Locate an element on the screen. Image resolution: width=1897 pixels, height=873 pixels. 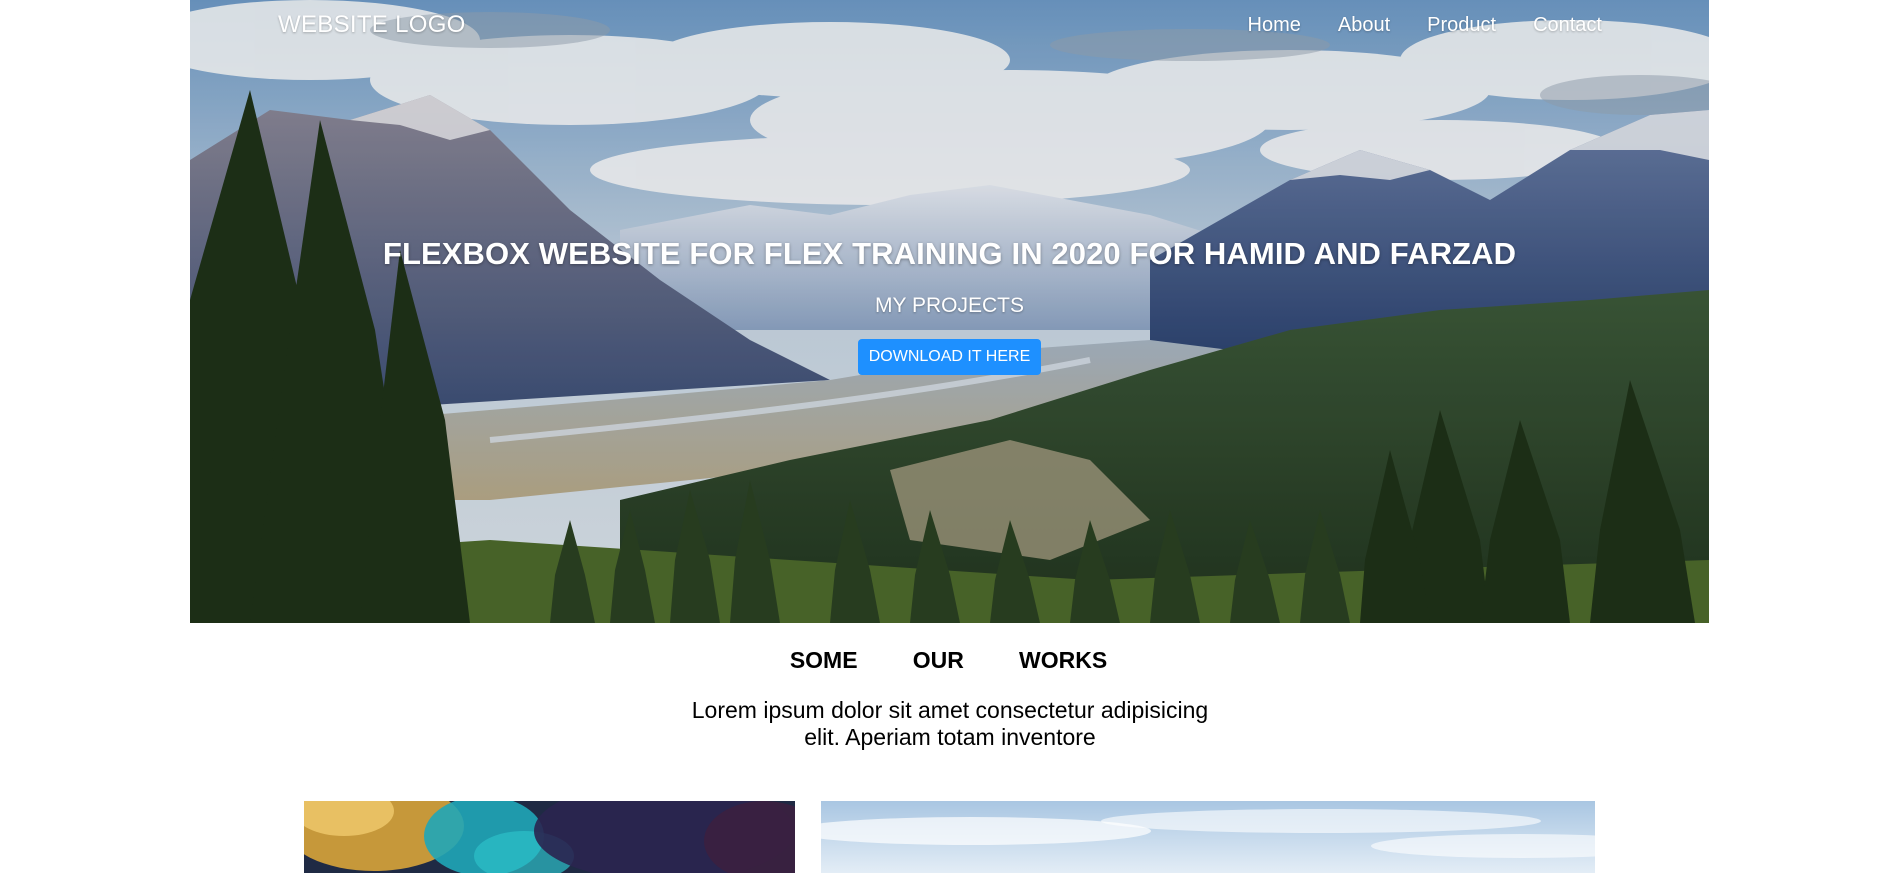
website-logo: WEBSITE LOGO is located at coordinates (372, 25).